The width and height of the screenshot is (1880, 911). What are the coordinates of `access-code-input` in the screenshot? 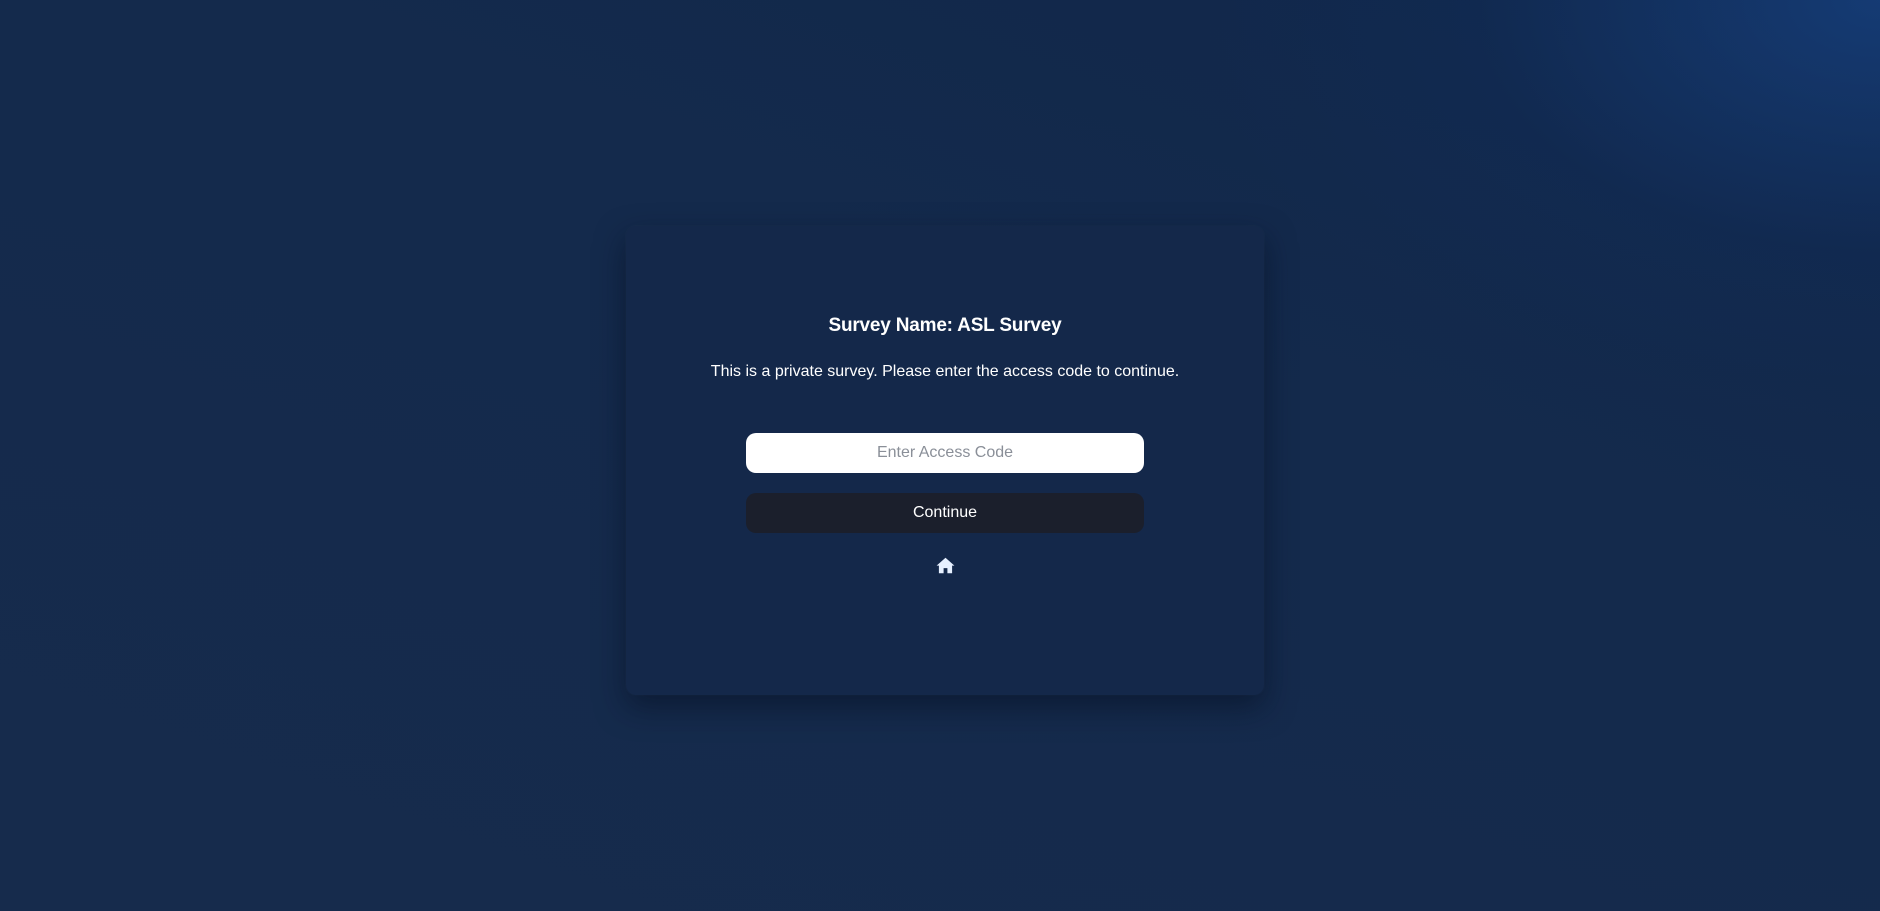 It's located at (945, 453).